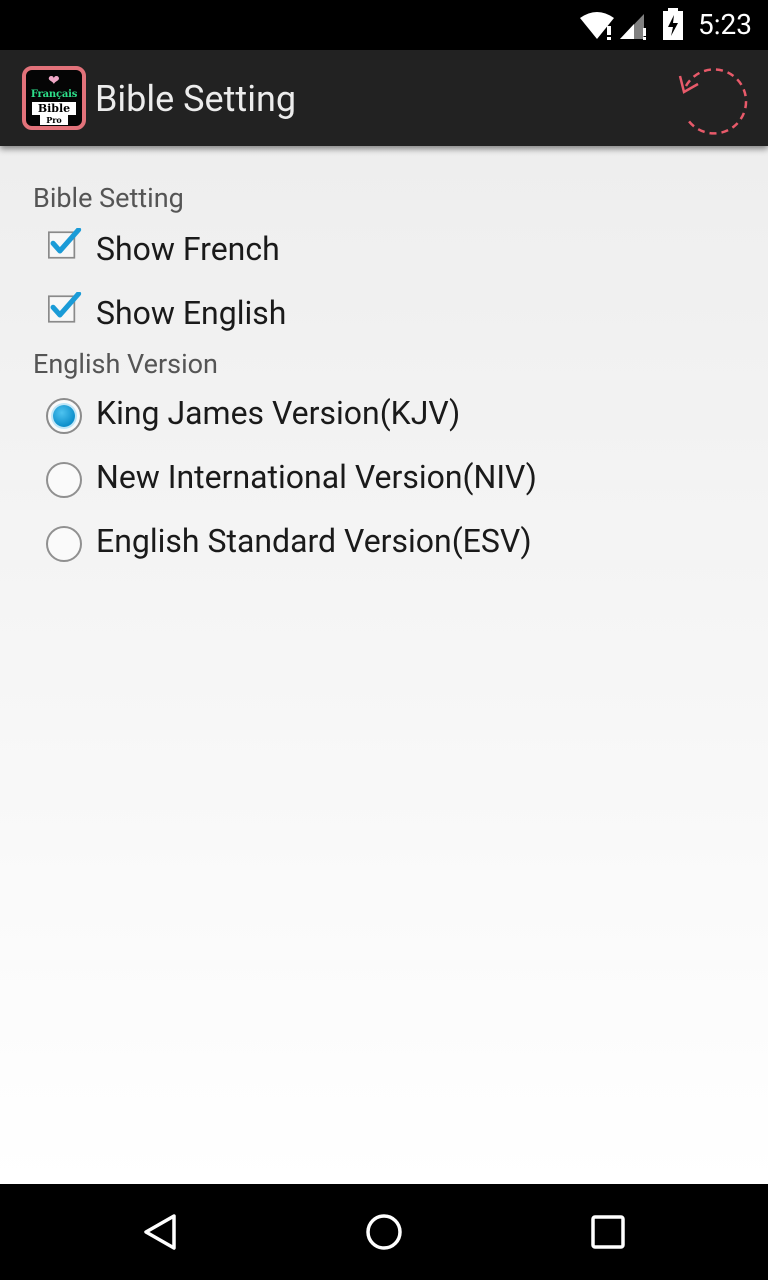 The image size is (768, 1280). I want to click on section-header-bible-setting: Bible Setting, so click(108, 198).